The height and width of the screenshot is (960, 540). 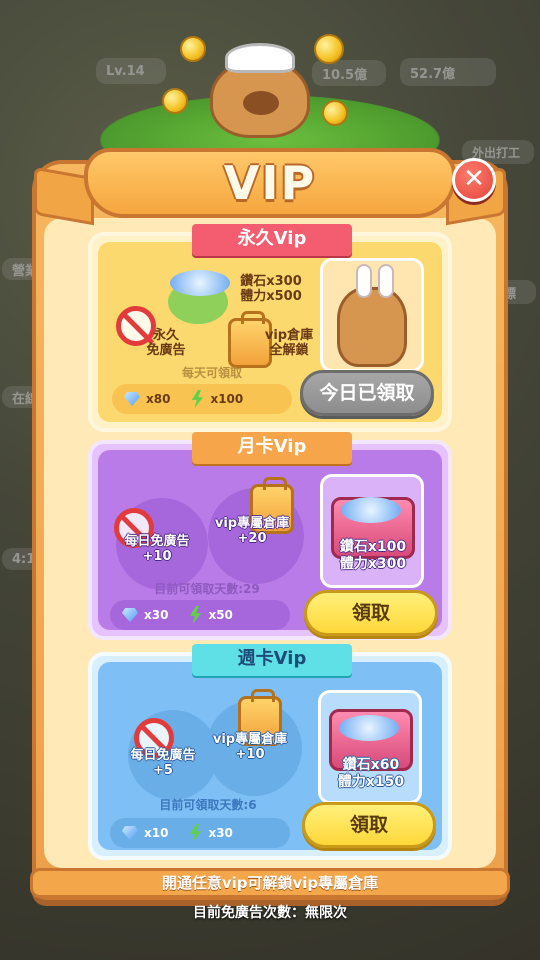 I want to click on monthly-daily-pill: x30 x50, so click(x=200, y=615).